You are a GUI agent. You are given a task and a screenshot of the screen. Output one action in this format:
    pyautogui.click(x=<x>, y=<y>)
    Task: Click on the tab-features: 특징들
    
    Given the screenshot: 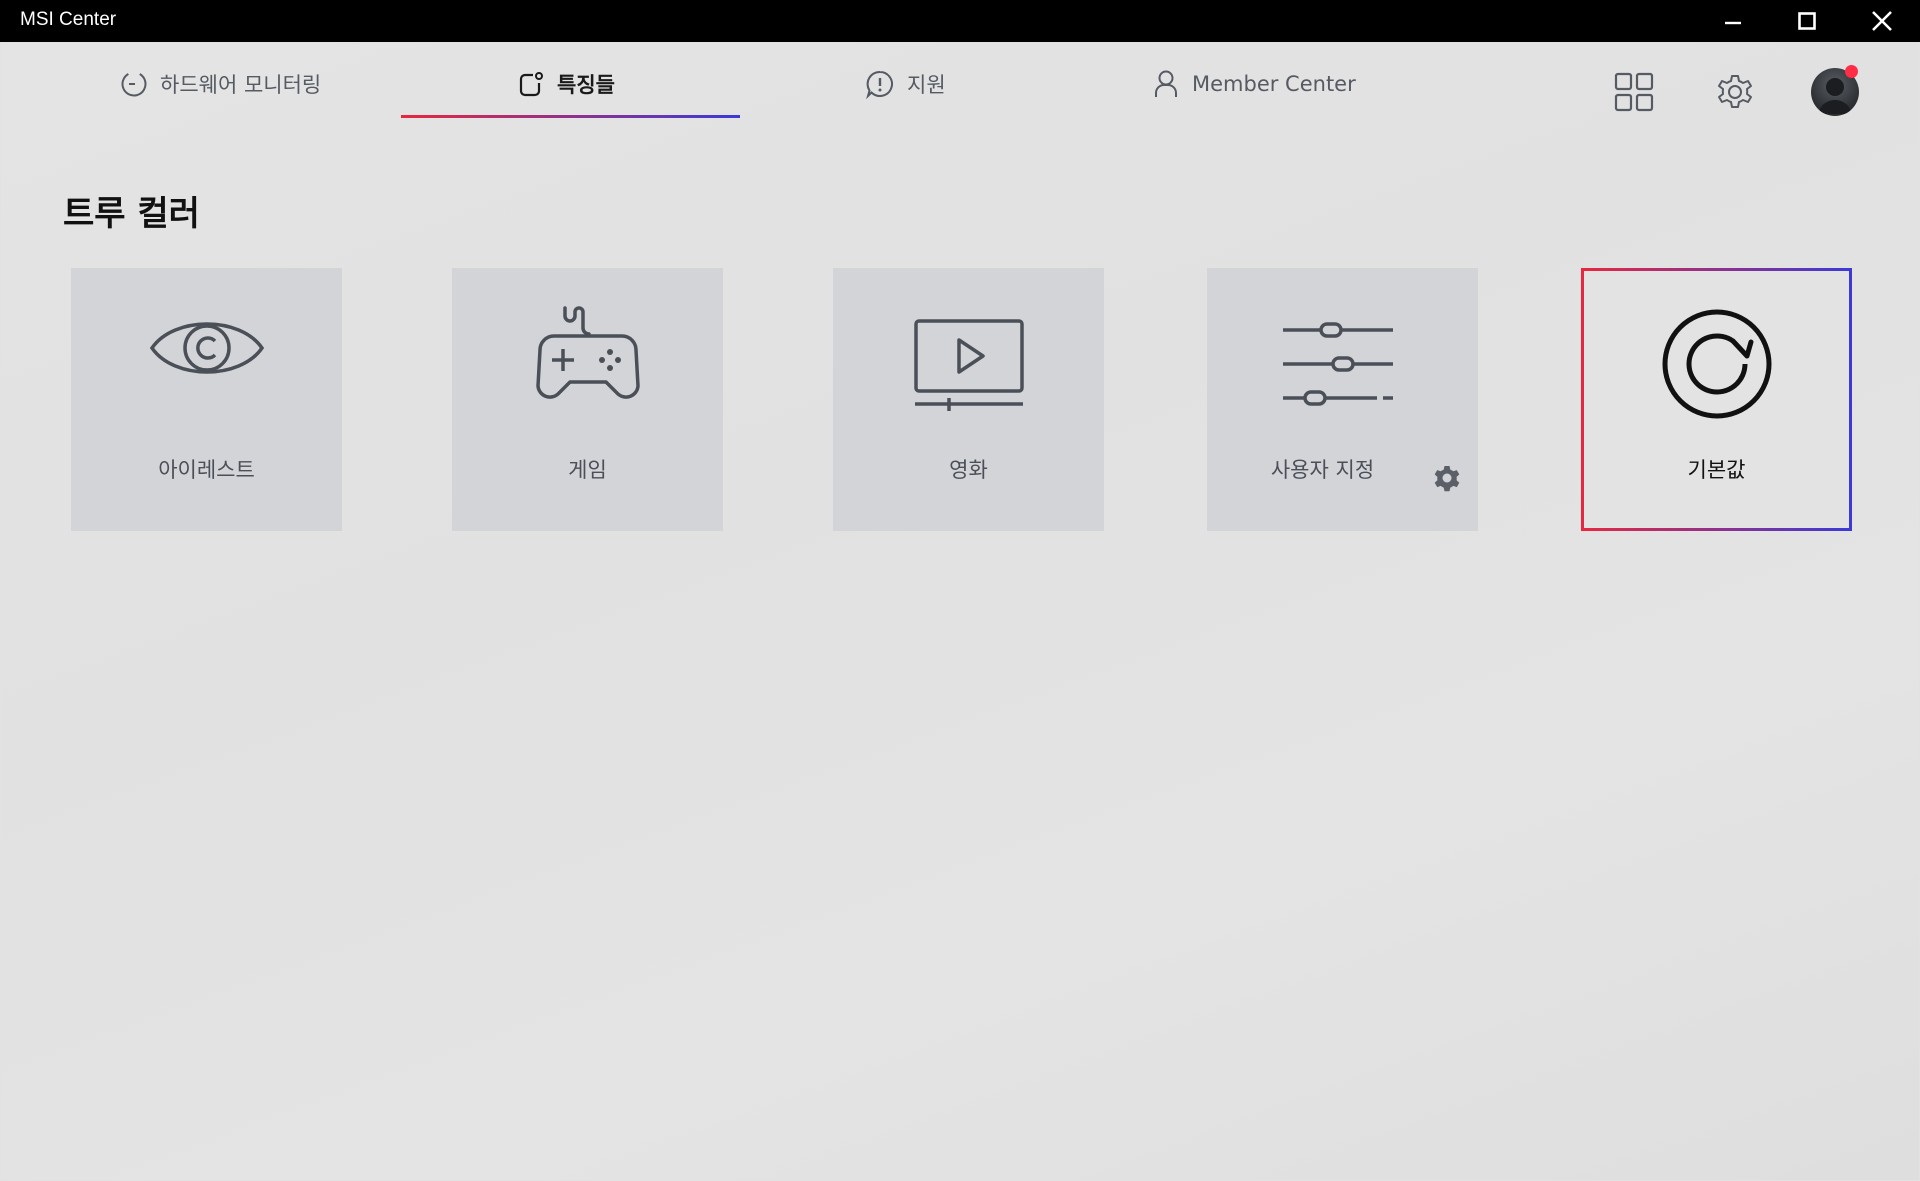 What is the action you would take?
    pyautogui.click(x=566, y=84)
    